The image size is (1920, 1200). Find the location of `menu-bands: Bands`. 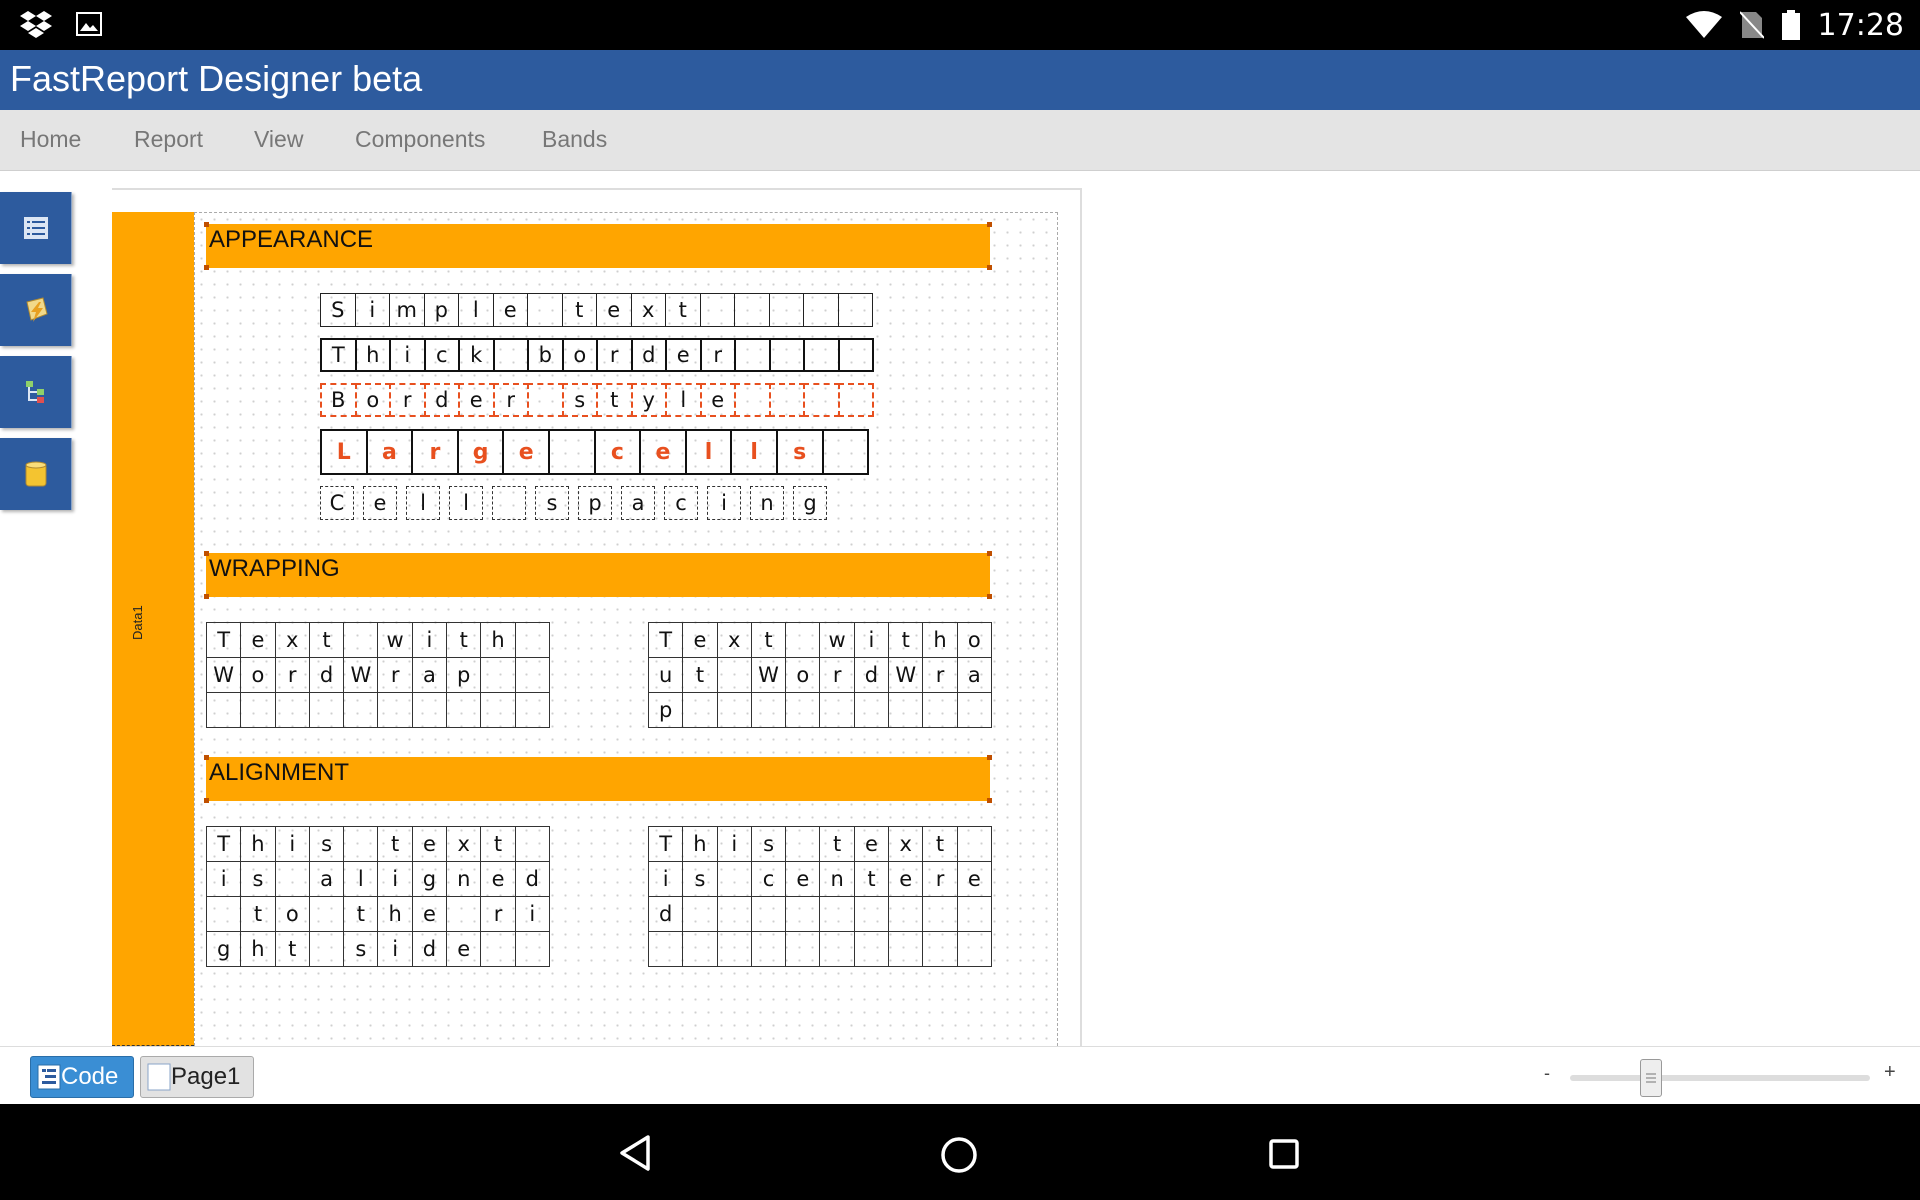

menu-bands: Bands is located at coordinates (574, 139).